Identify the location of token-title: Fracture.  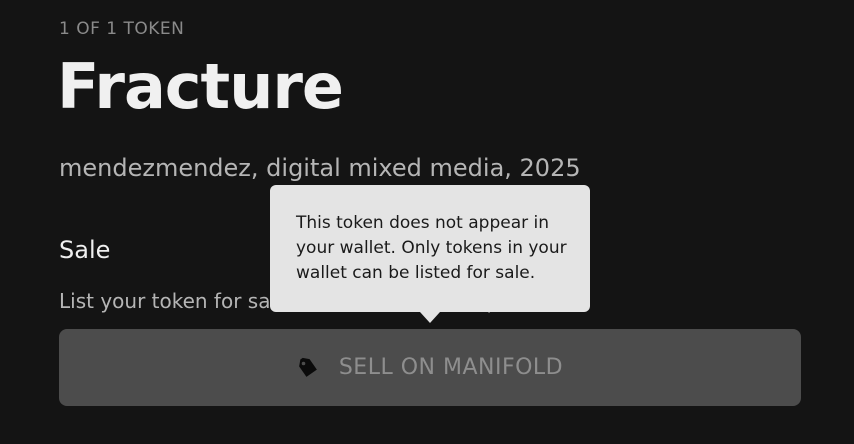
(200, 86).